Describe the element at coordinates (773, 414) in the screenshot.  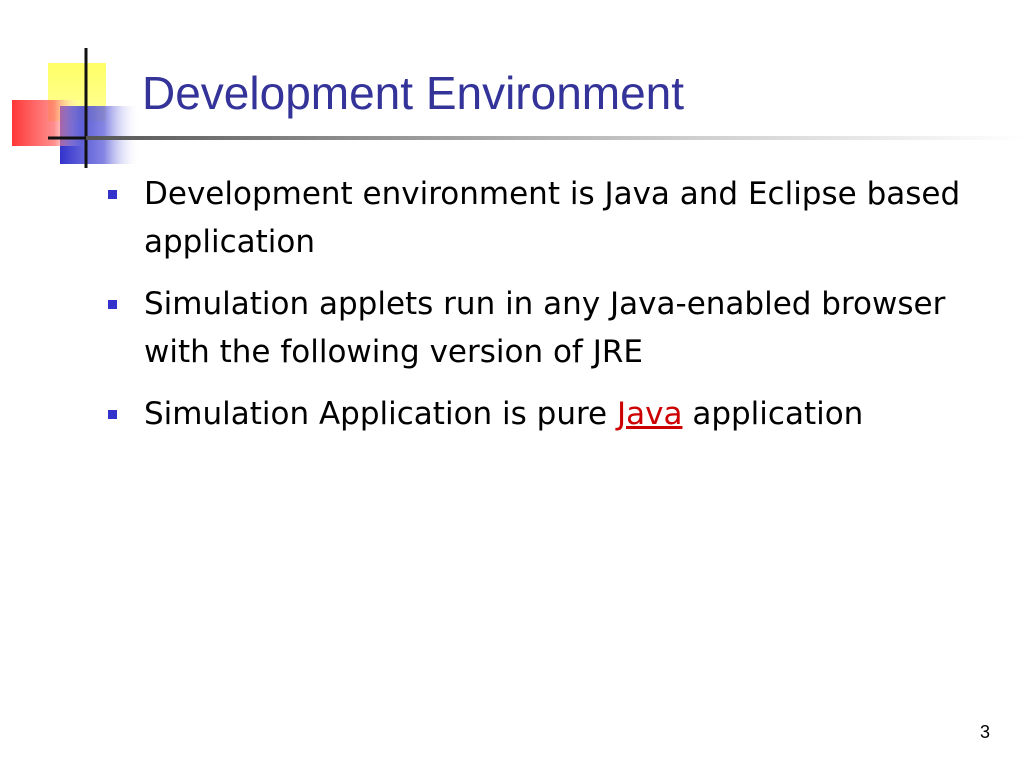
I see `bullet-text-after-link: application` at that location.